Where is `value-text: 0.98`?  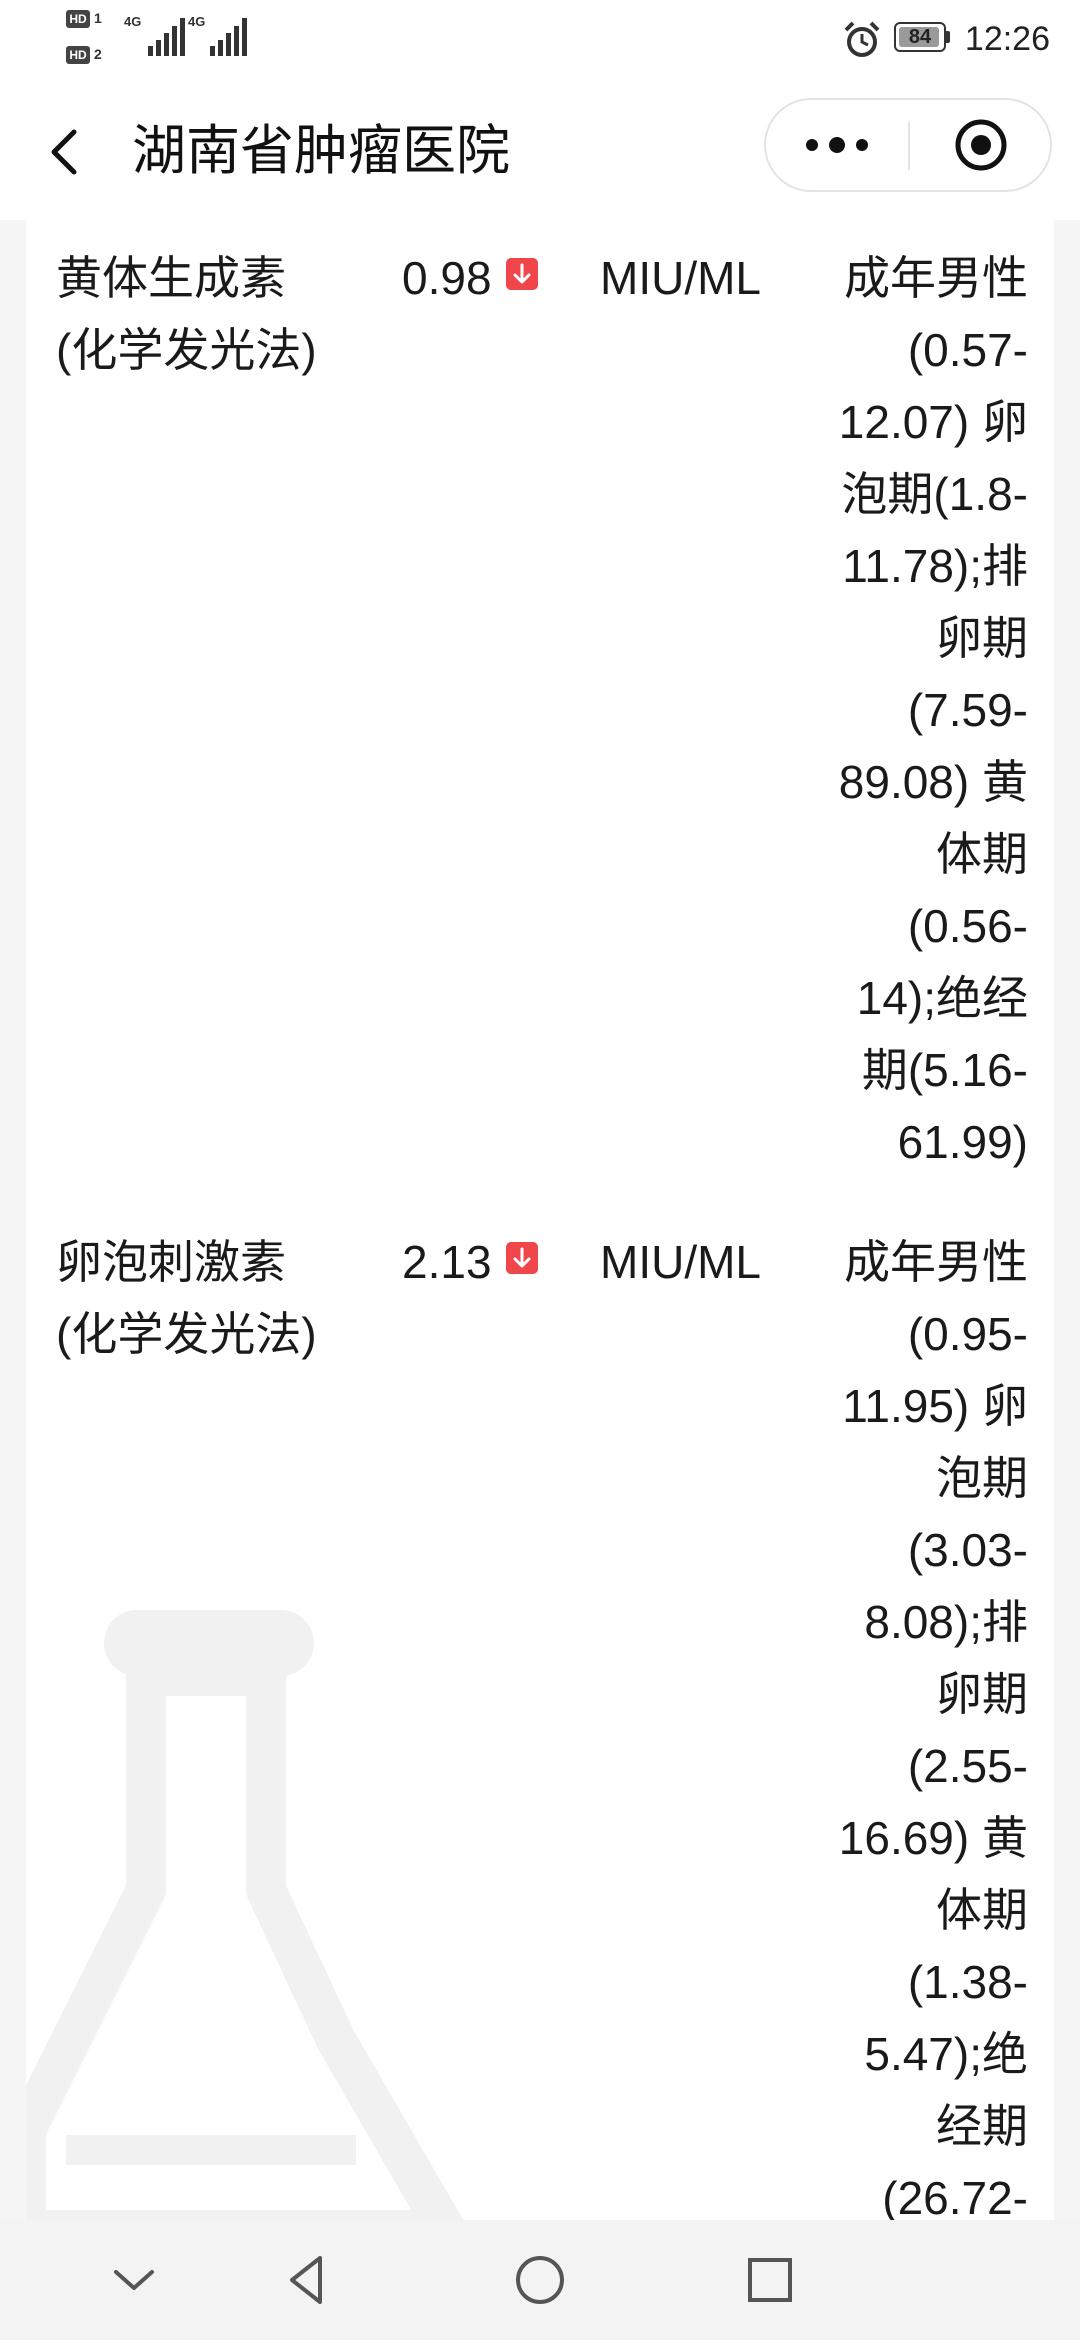
value-text: 0.98 is located at coordinates (447, 278).